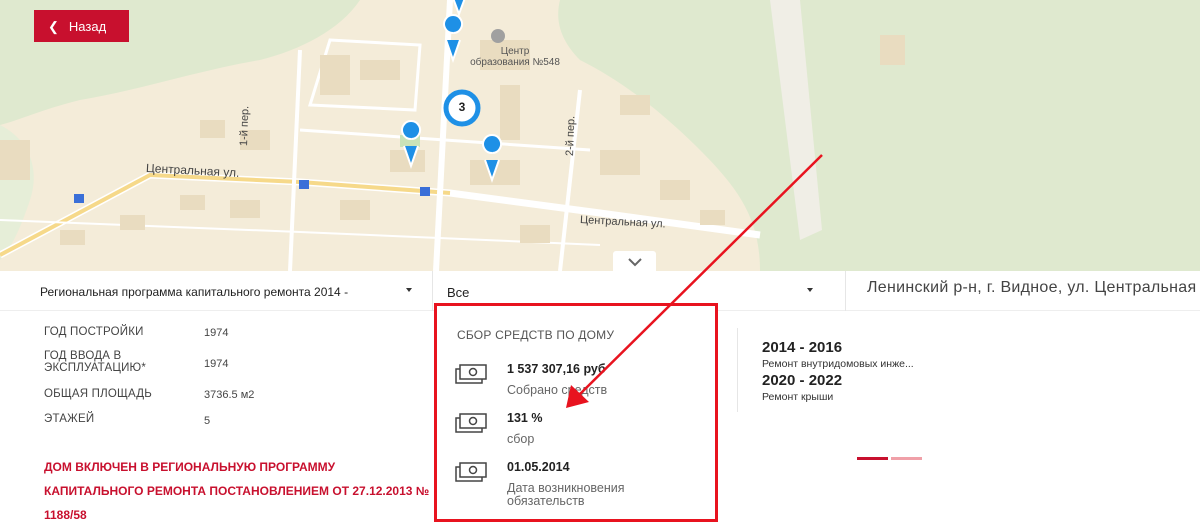  I want to click on pager-dot-active, so click(872, 458).